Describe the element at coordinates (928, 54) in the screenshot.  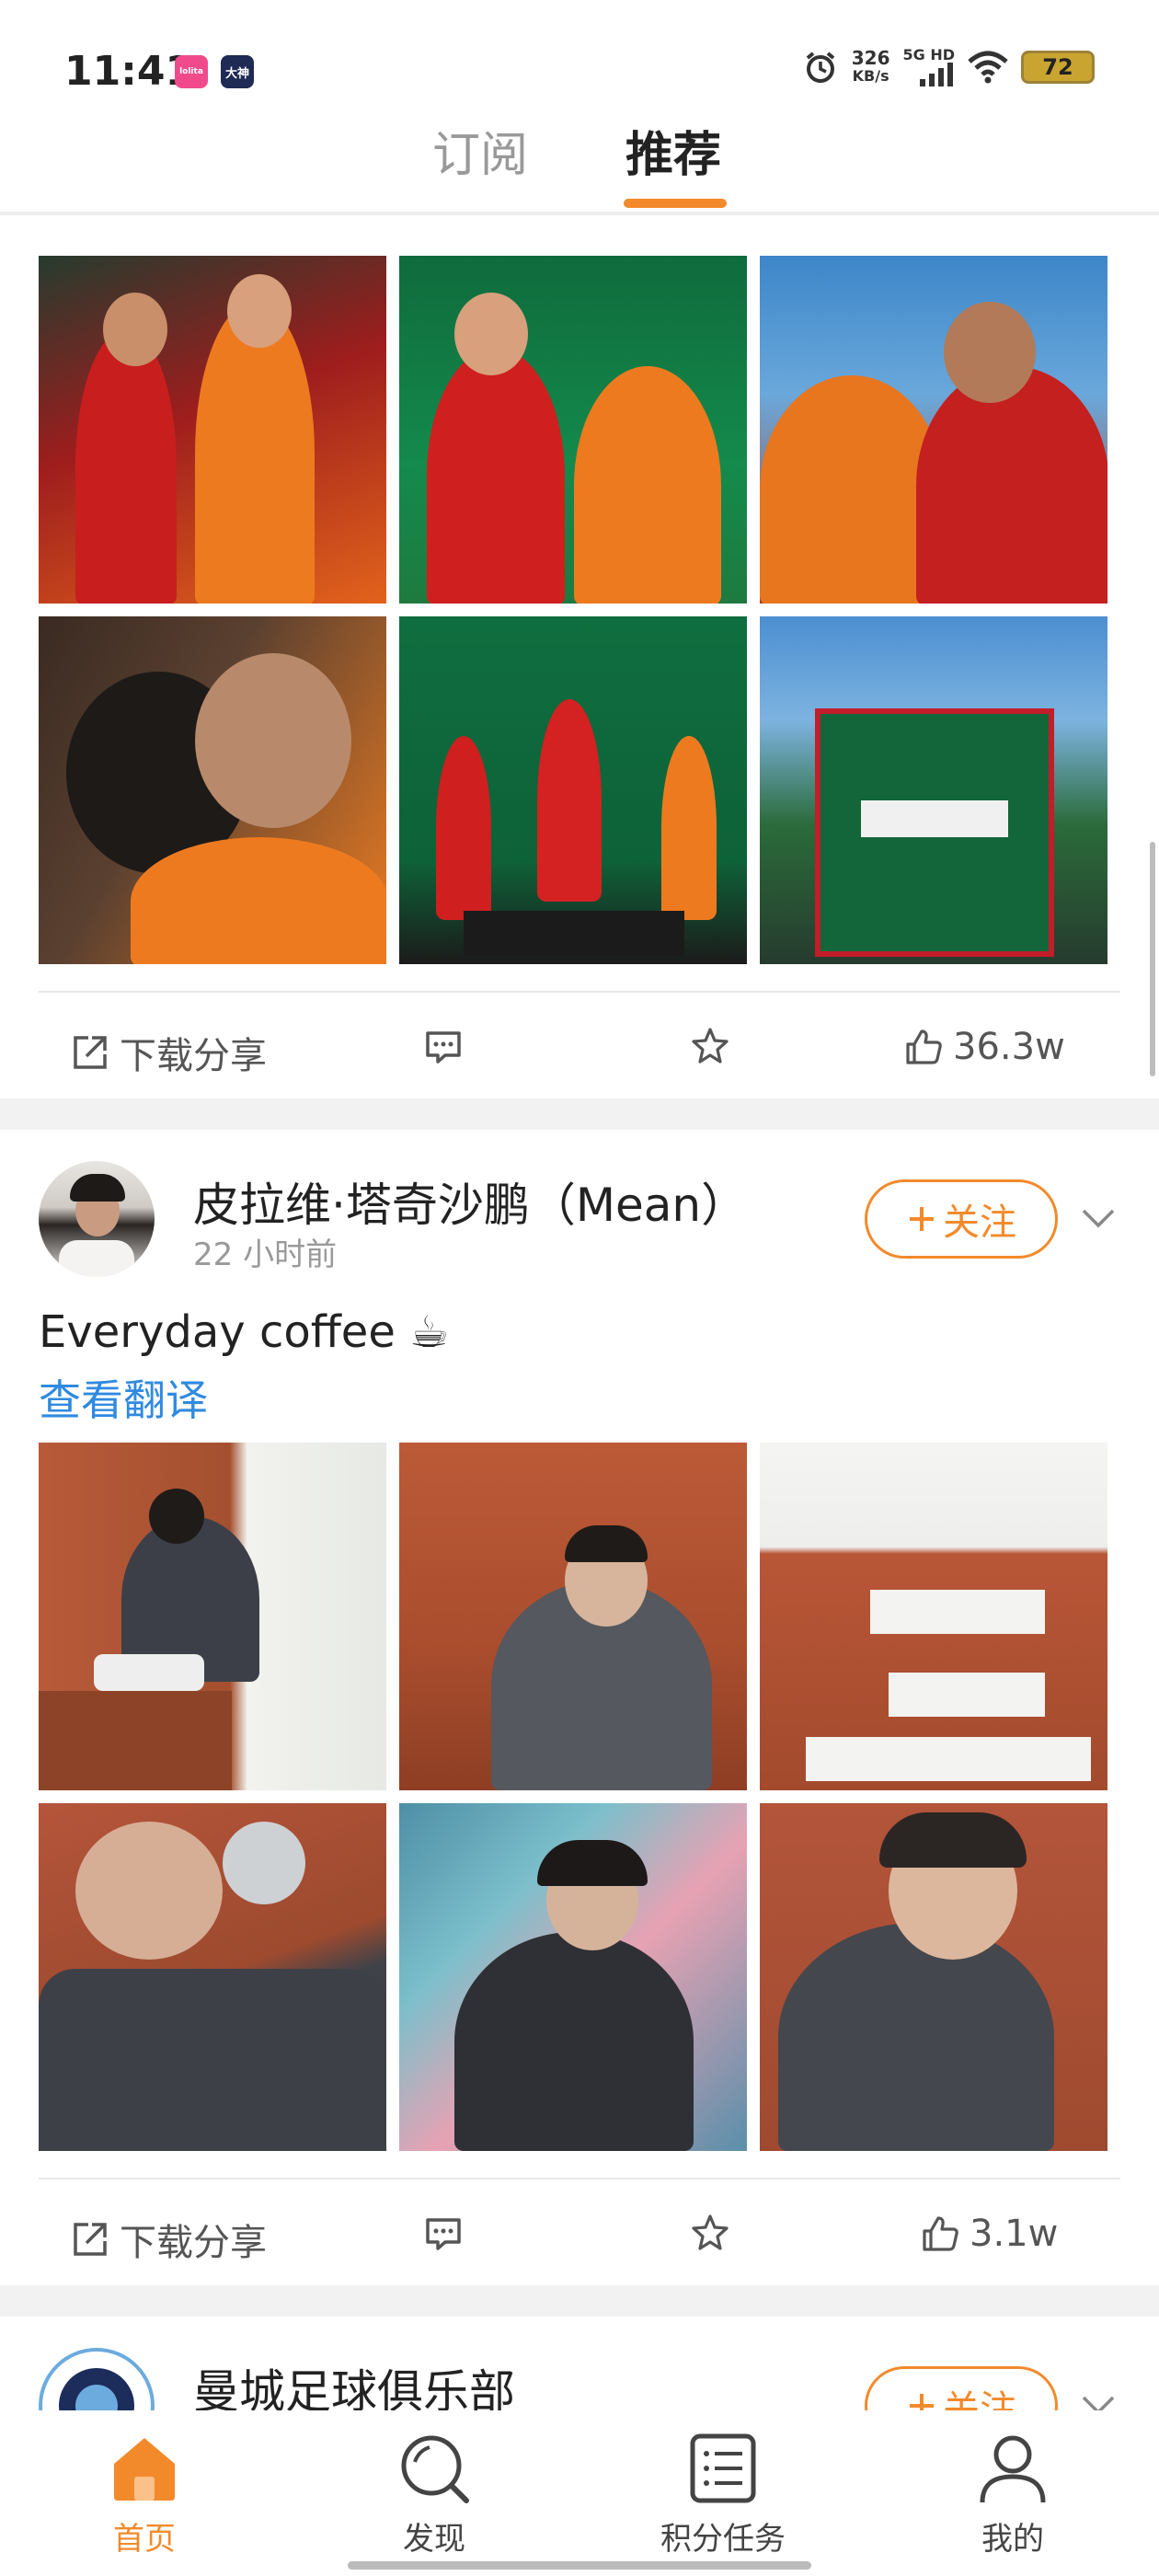
I see `network-type: 5G HD` at that location.